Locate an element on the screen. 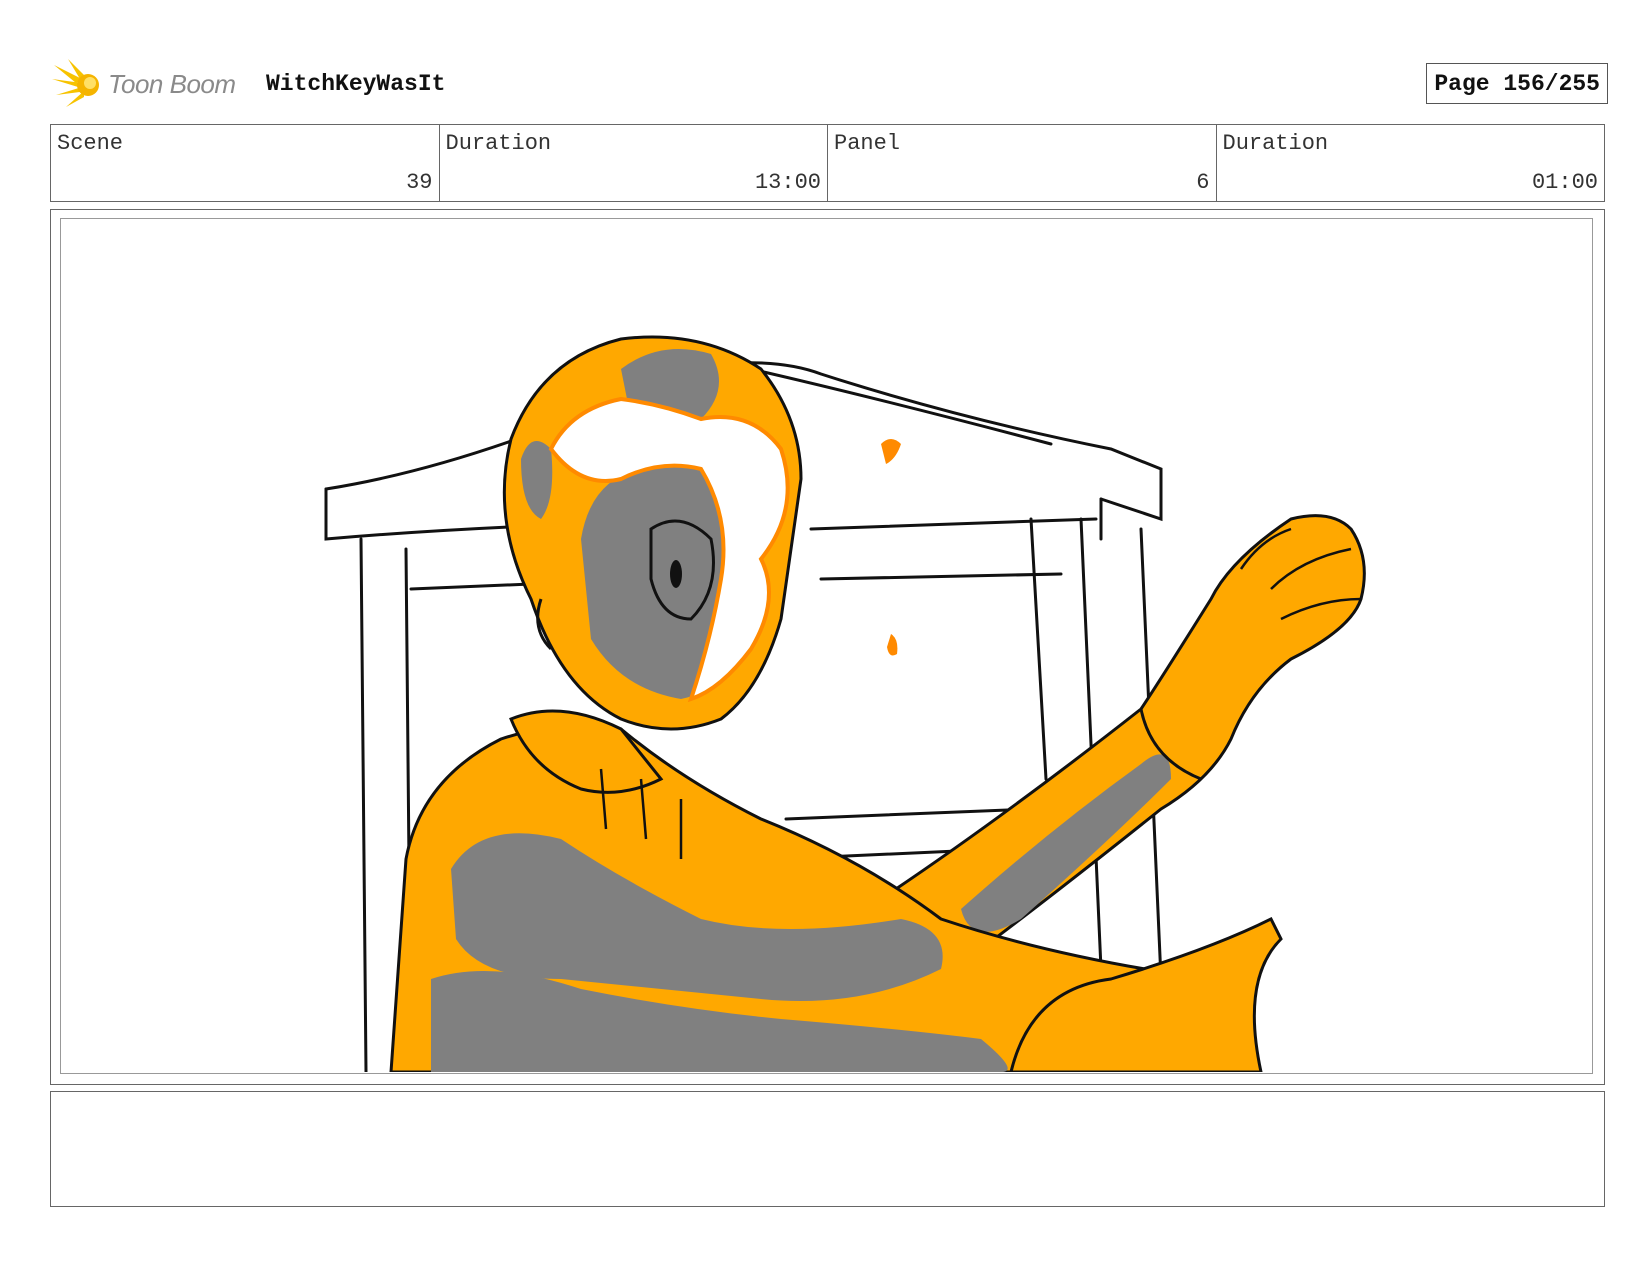 The image size is (1650, 1275). scene-value: 39 is located at coordinates (419, 182).